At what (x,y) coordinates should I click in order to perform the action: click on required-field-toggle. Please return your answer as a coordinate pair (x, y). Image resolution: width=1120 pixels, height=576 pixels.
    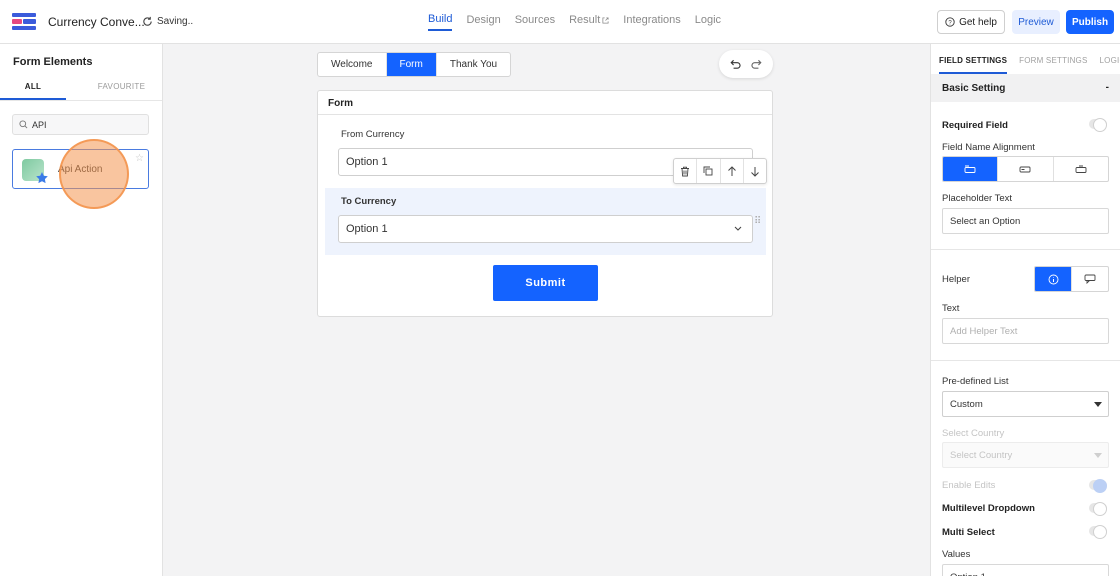
    Looking at the image, I should click on (1098, 125).